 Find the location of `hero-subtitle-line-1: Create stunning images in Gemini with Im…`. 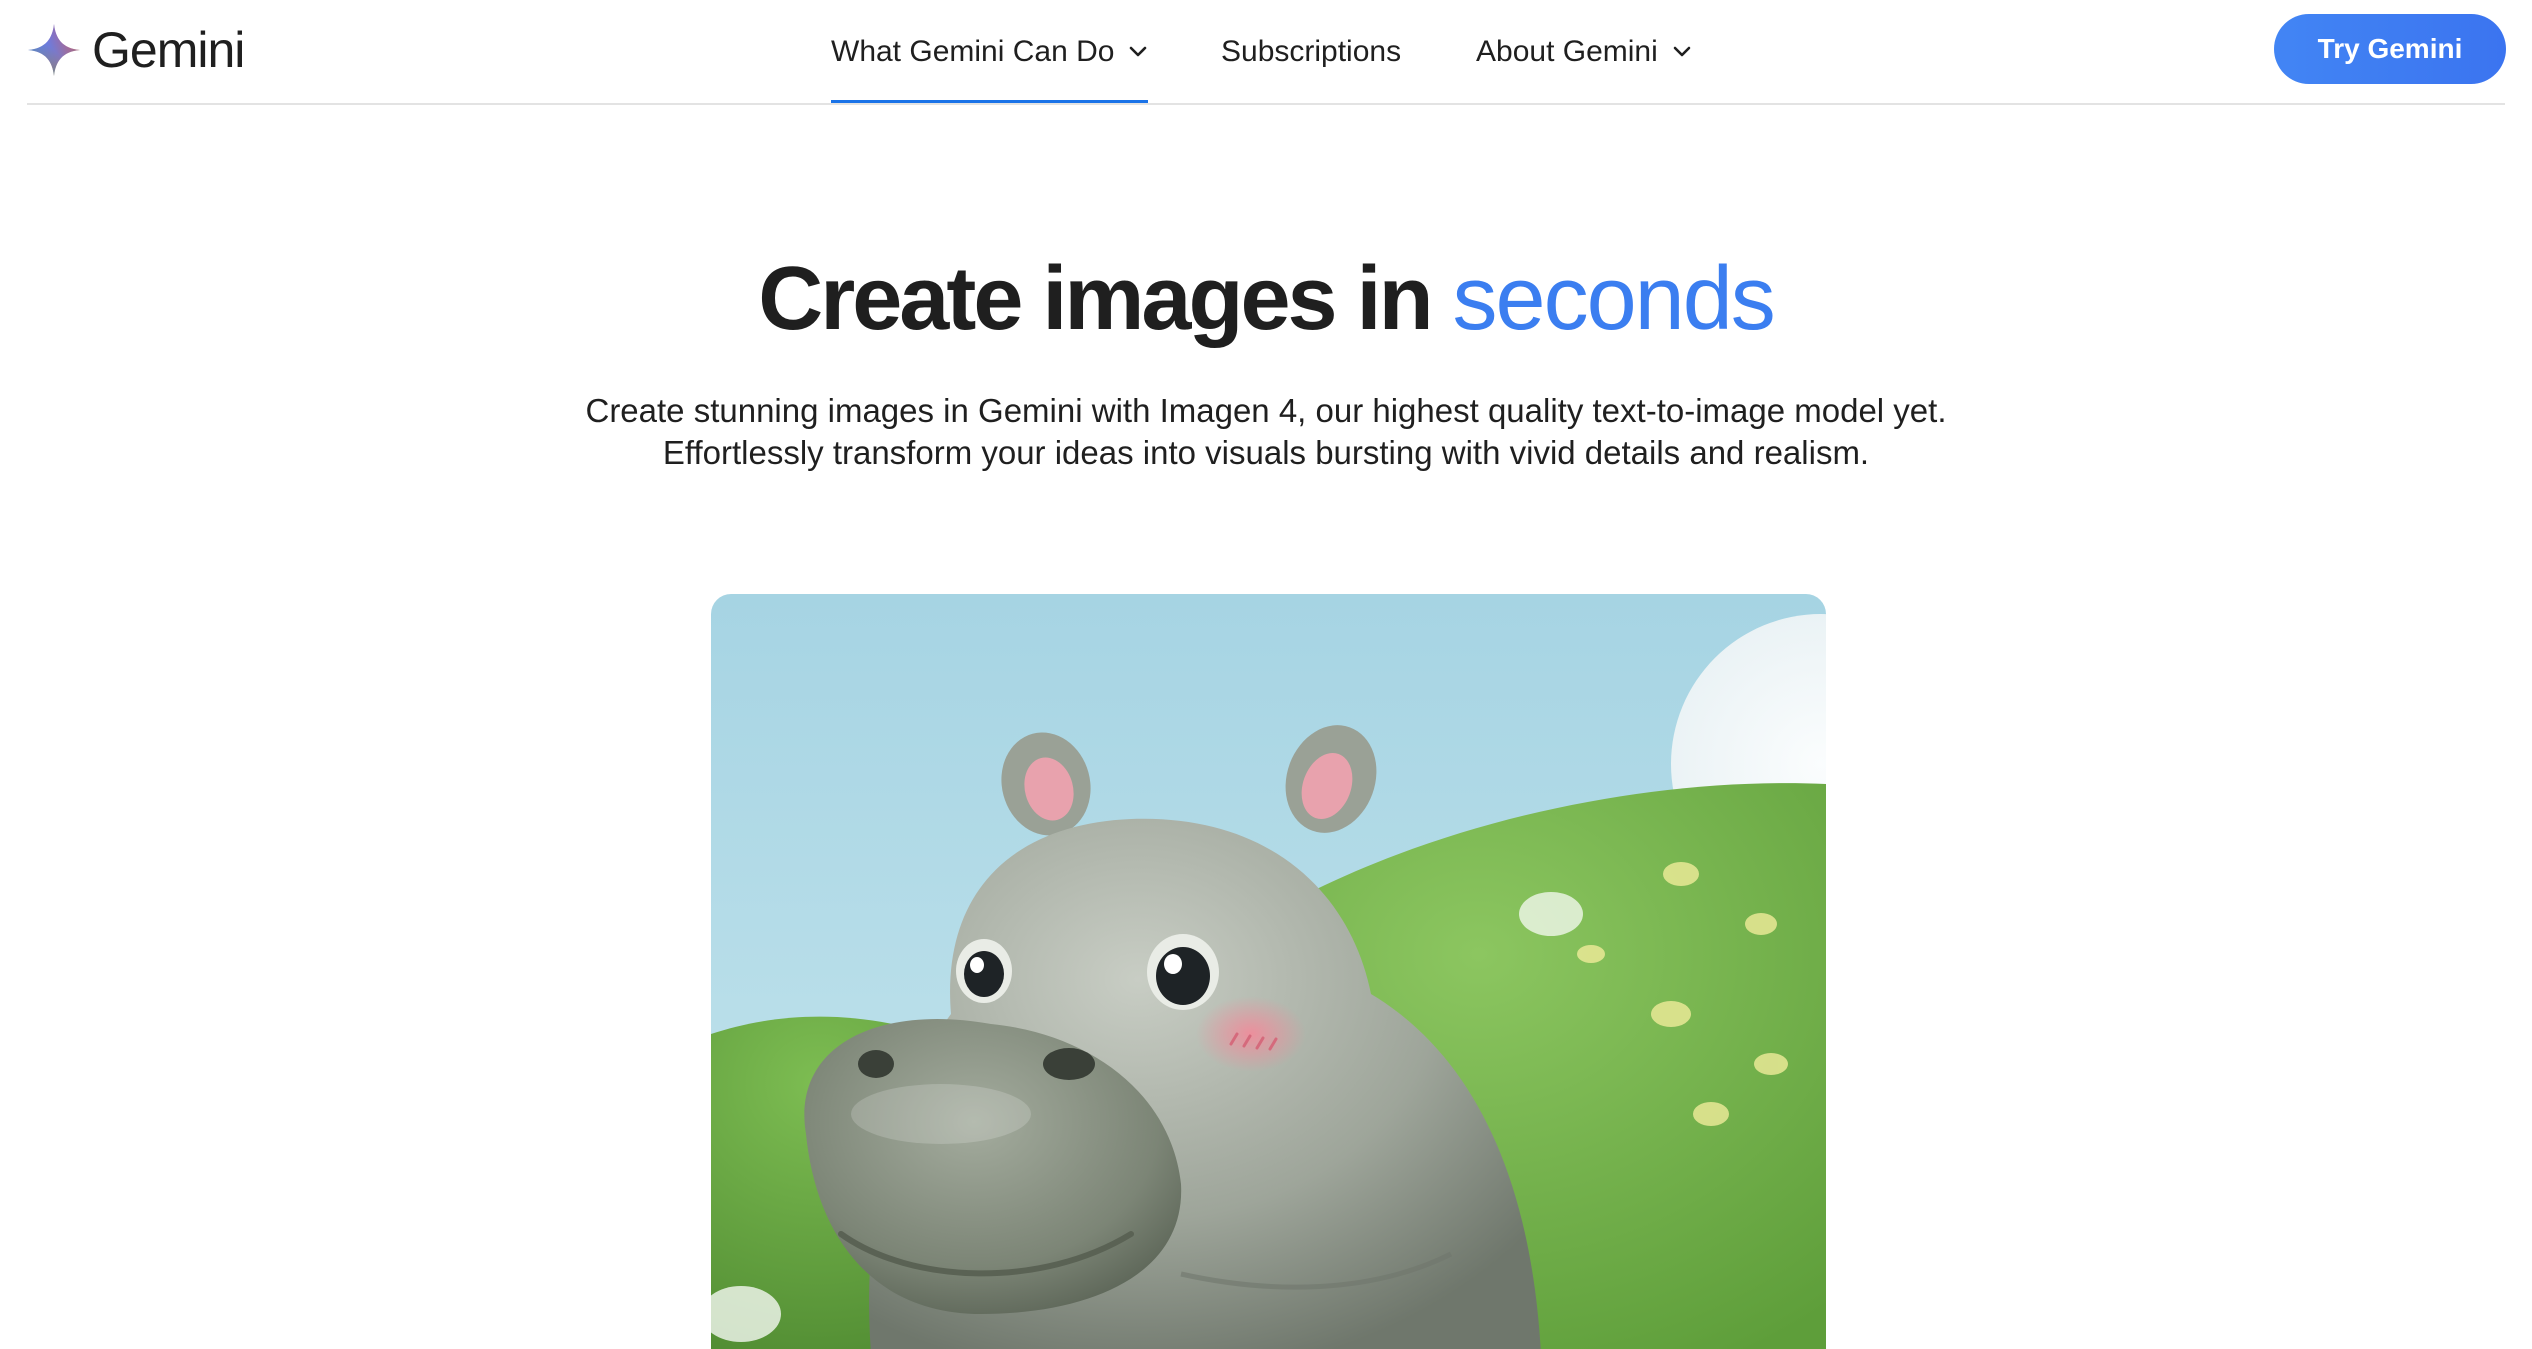

hero-subtitle-line-1: Create stunning images in Gemini with Im… is located at coordinates (1266, 410).